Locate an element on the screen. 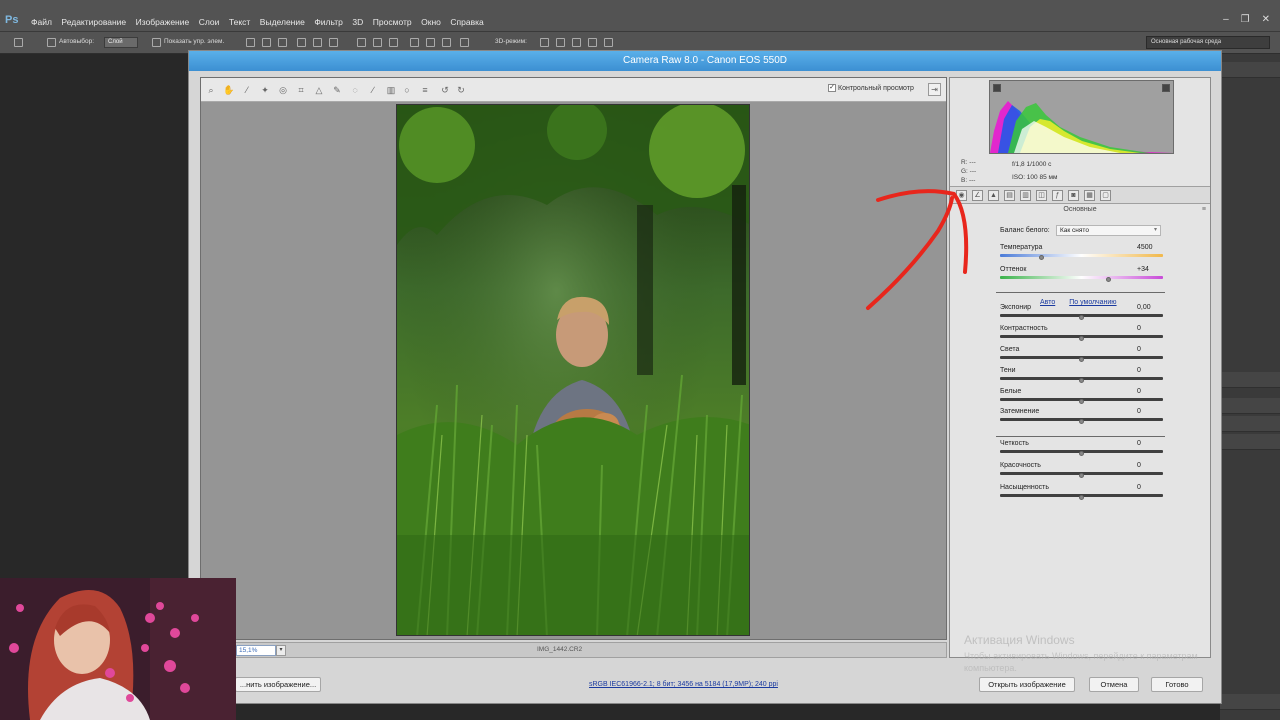  effects-tab-icon: ƒ is located at coordinates (1057, 195).